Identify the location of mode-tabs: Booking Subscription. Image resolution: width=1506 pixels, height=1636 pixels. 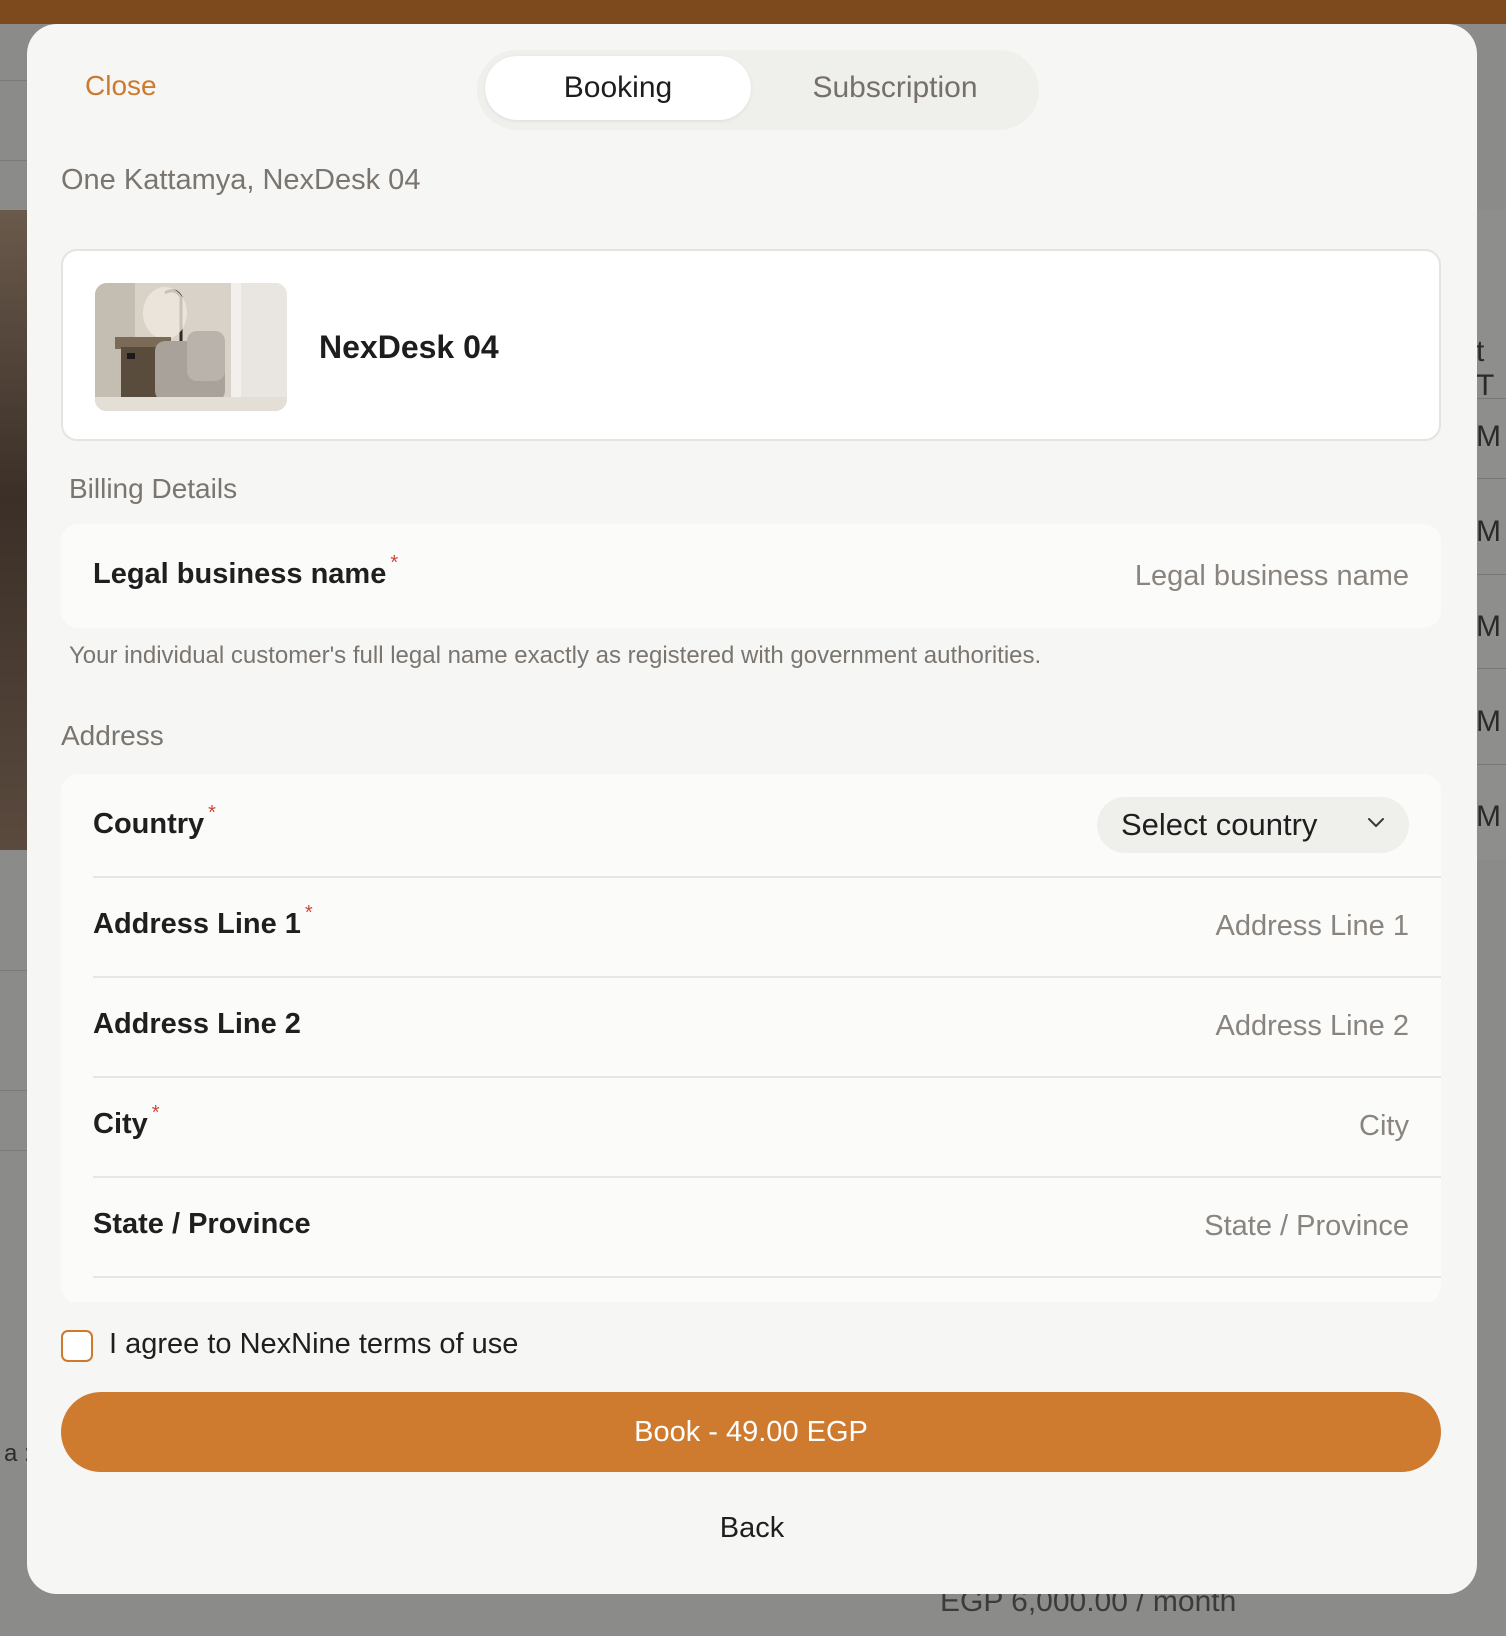
(758, 90).